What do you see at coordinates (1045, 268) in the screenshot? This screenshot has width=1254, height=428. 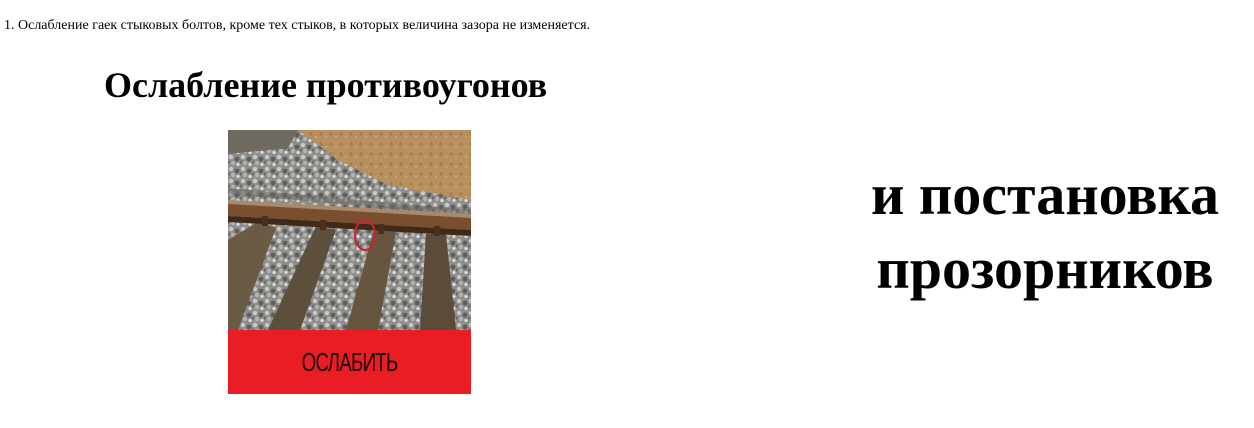 I see `right-heading-line-2: прозорников` at bounding box center [1045, 268].